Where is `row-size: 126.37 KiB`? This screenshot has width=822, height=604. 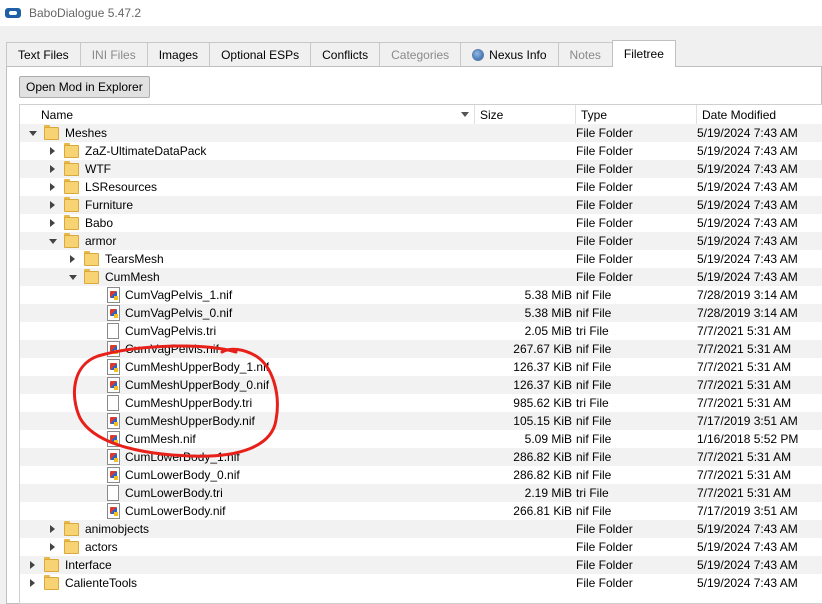 row-size: 126.37 KiB is located at coordinates (542, 367).